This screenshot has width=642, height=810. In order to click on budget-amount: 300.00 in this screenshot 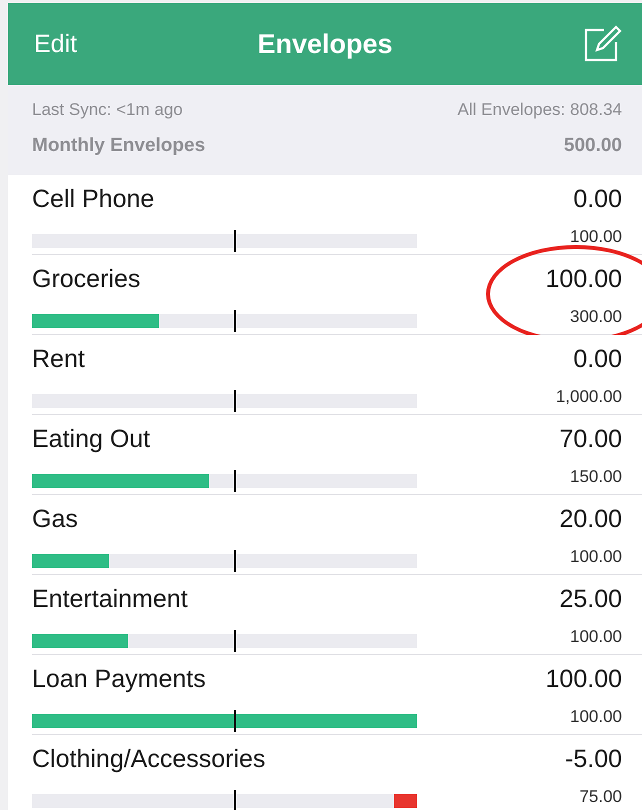, I will do `click(595, 317)`.